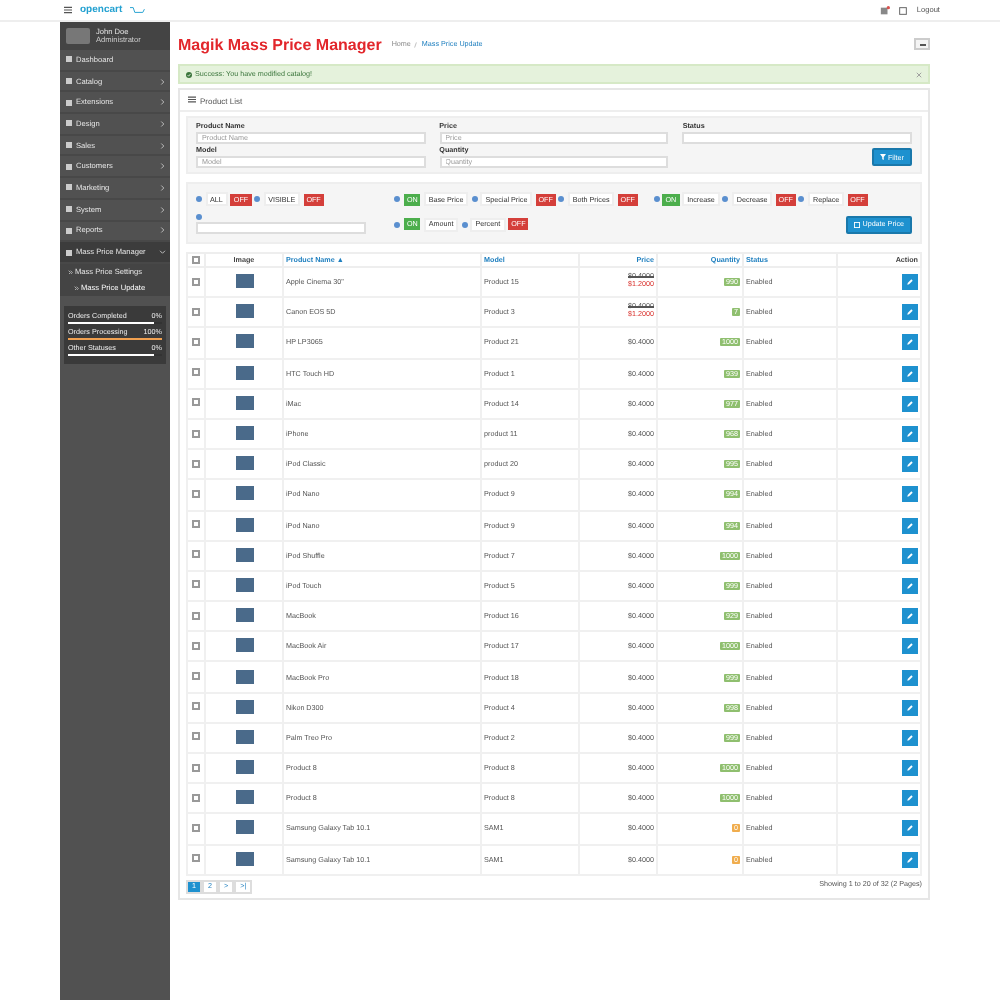 Image resolution: width=1000 pixels, height=1000 pixels. What do you see at coordinates (280, 44) in the screenshot?
I see `page-title: Magik Mass Price Manager` at bounding box center [280, 44].